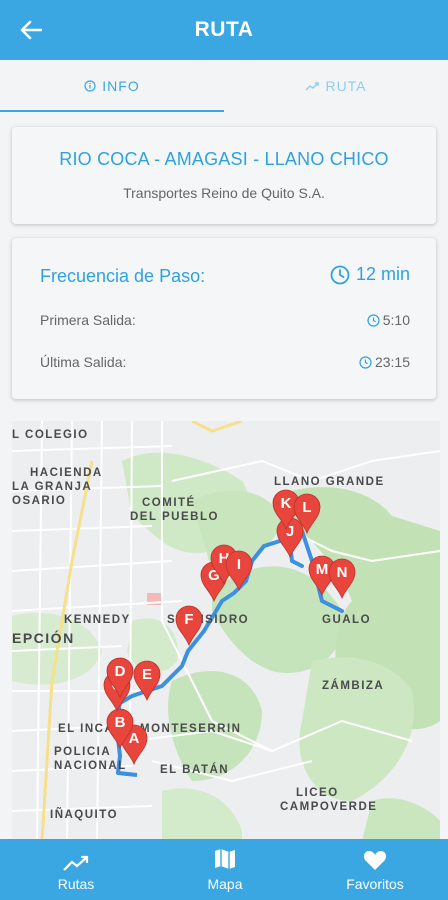  What do you see at coordinates (88, 320) in the screenshot?
I see `first-departure-label: Primera Salida:` at bounding box center [88, 320].